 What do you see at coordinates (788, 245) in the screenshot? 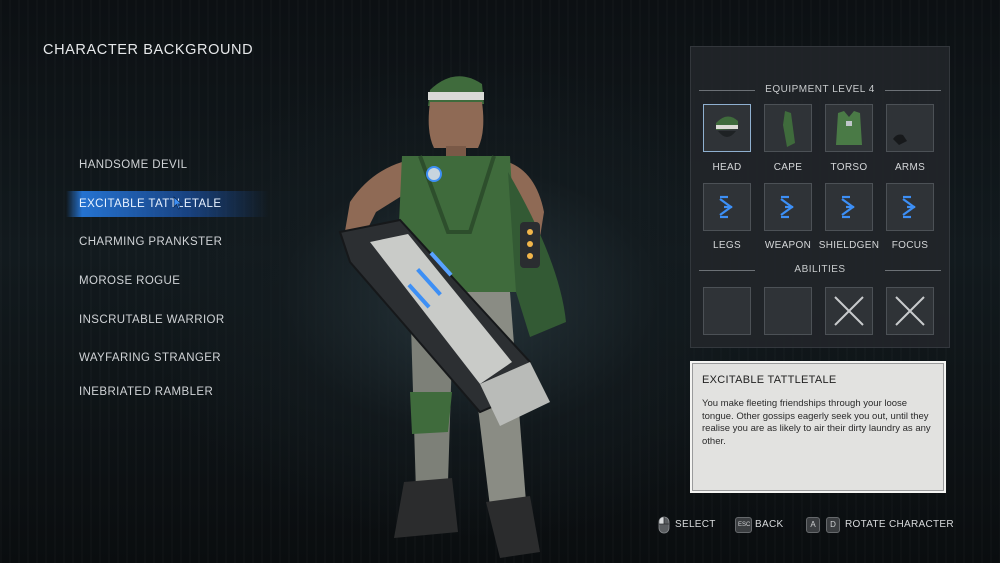
I see `slot-label-weapon: WEAPON` at bounding box center [788, 245].